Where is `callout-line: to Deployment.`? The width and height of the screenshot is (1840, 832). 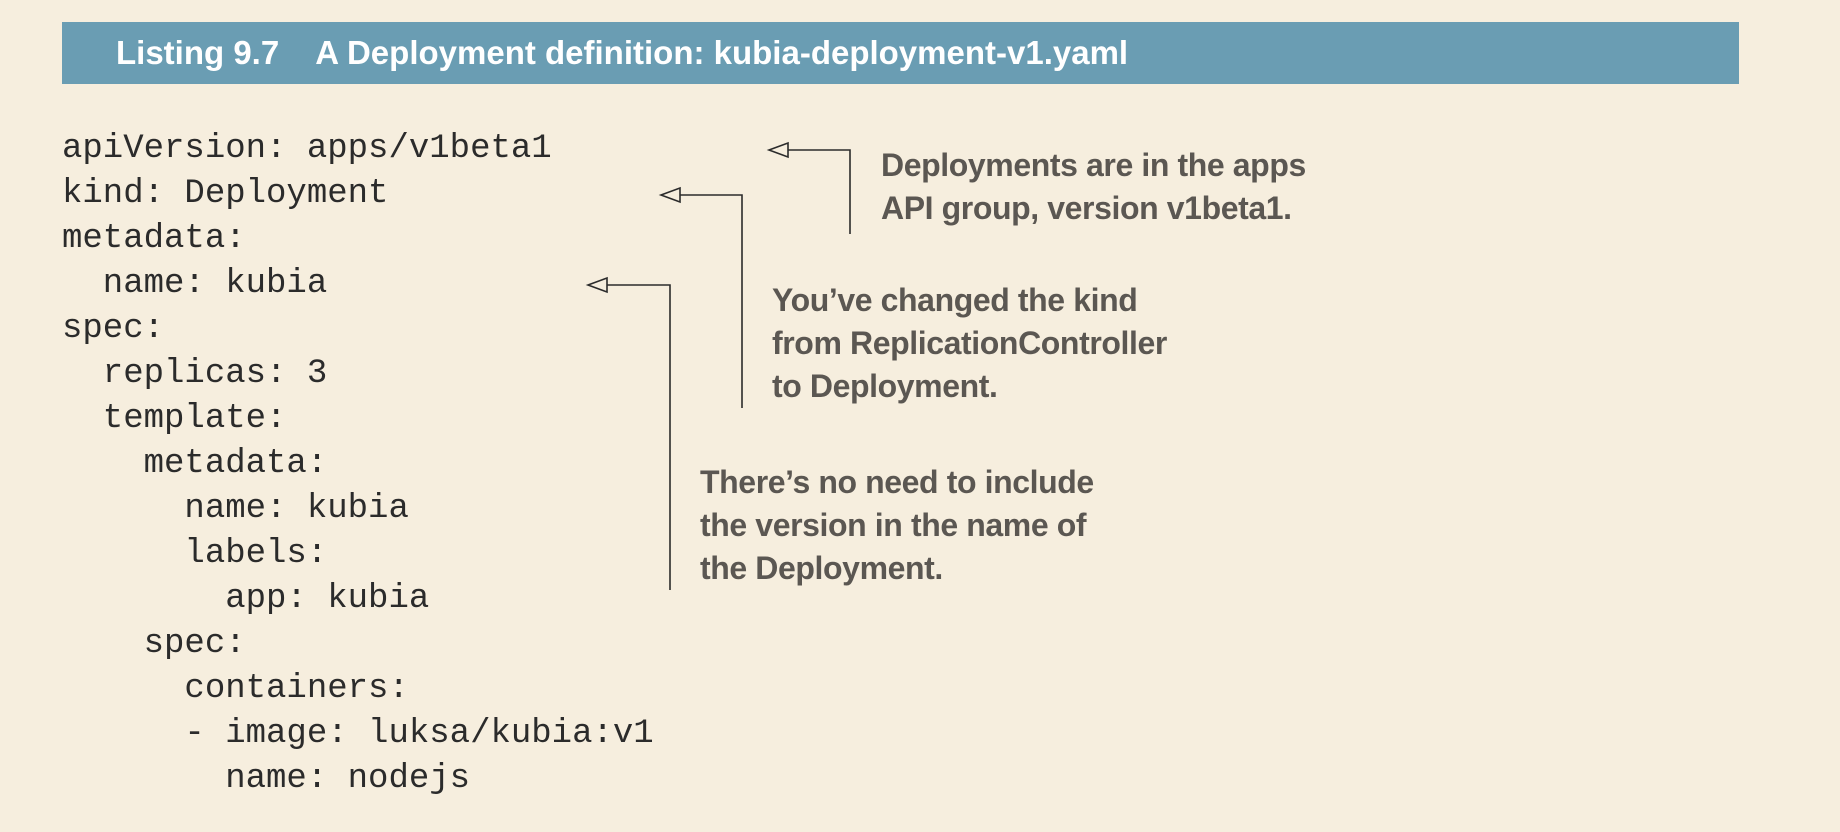
callout-line: to Deployment. is located at coordinates (885, 386).